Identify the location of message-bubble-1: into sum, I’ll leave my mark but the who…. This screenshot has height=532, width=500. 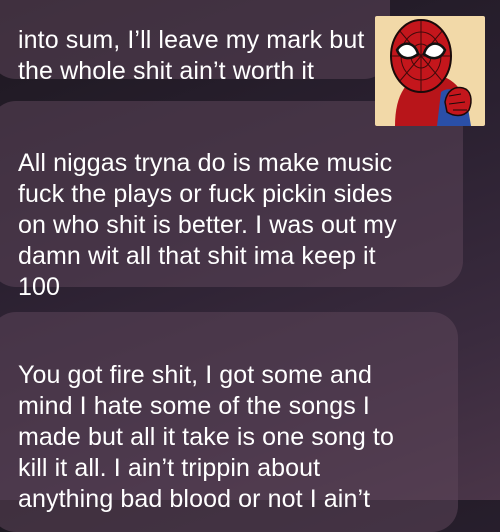
(195, 42).